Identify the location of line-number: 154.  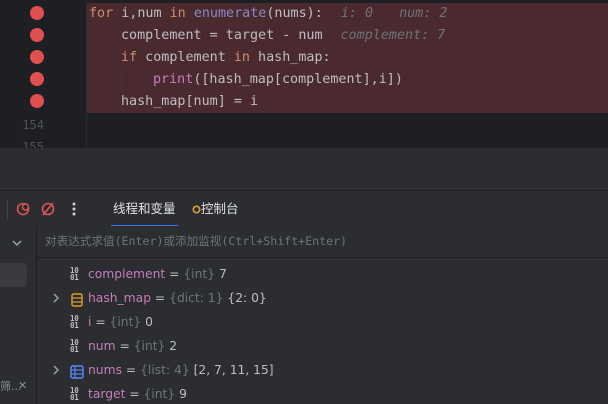
(33, 125).